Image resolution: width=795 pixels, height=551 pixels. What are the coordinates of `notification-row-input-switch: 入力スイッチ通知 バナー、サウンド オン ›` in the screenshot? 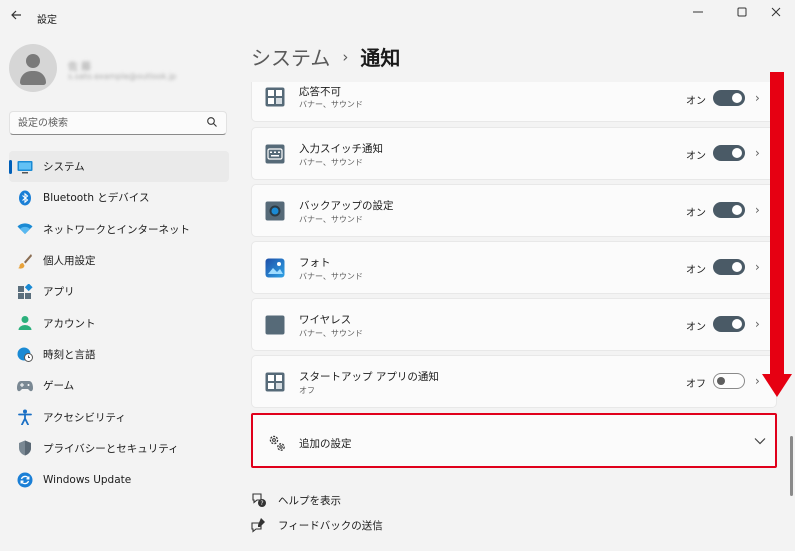 It's located at (514, 153).